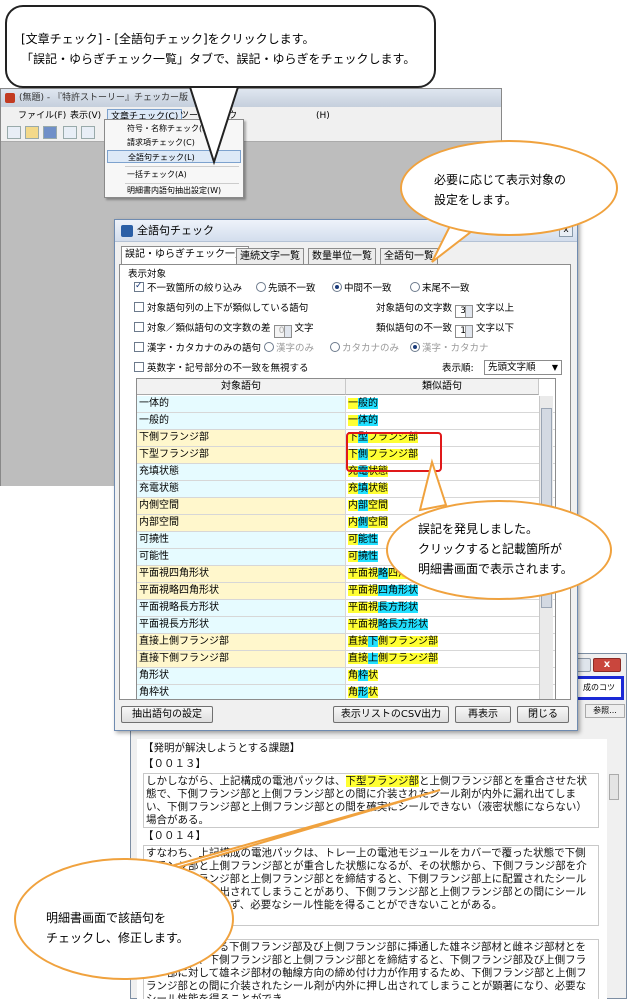 This screenshot has height=999, width=628. What do you see at coordinates (478, 529) in the screenshot?
I see `callout-text: 誤記を発見しました。` at bounding box center [478, 529].